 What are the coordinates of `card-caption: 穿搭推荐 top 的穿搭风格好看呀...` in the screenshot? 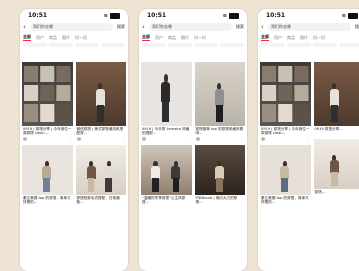 It's located at (220, 131).